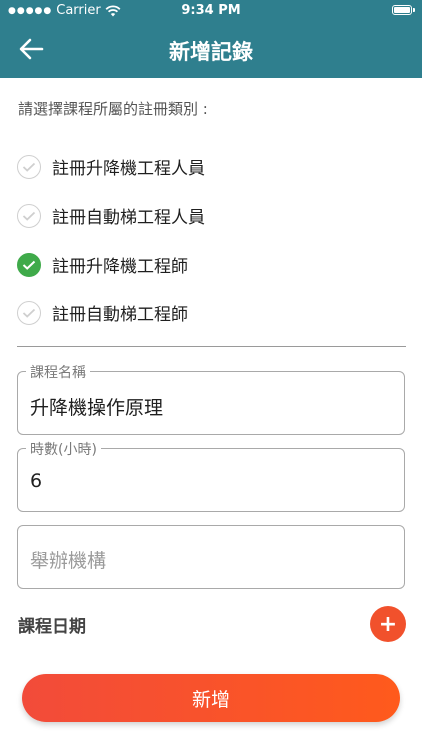 The image size is (422, 750). I want to click on category-prompt: 請選擇課程所屬的註冊類別 :, so click(113, 109).